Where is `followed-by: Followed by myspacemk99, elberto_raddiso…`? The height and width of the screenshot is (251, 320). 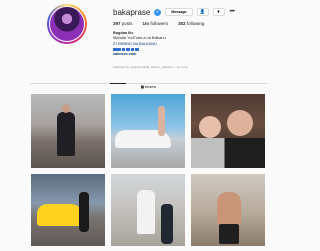
followed-by: Followed by myspacemk99, elberto_raddiso… is located at coordinates (150, 67).